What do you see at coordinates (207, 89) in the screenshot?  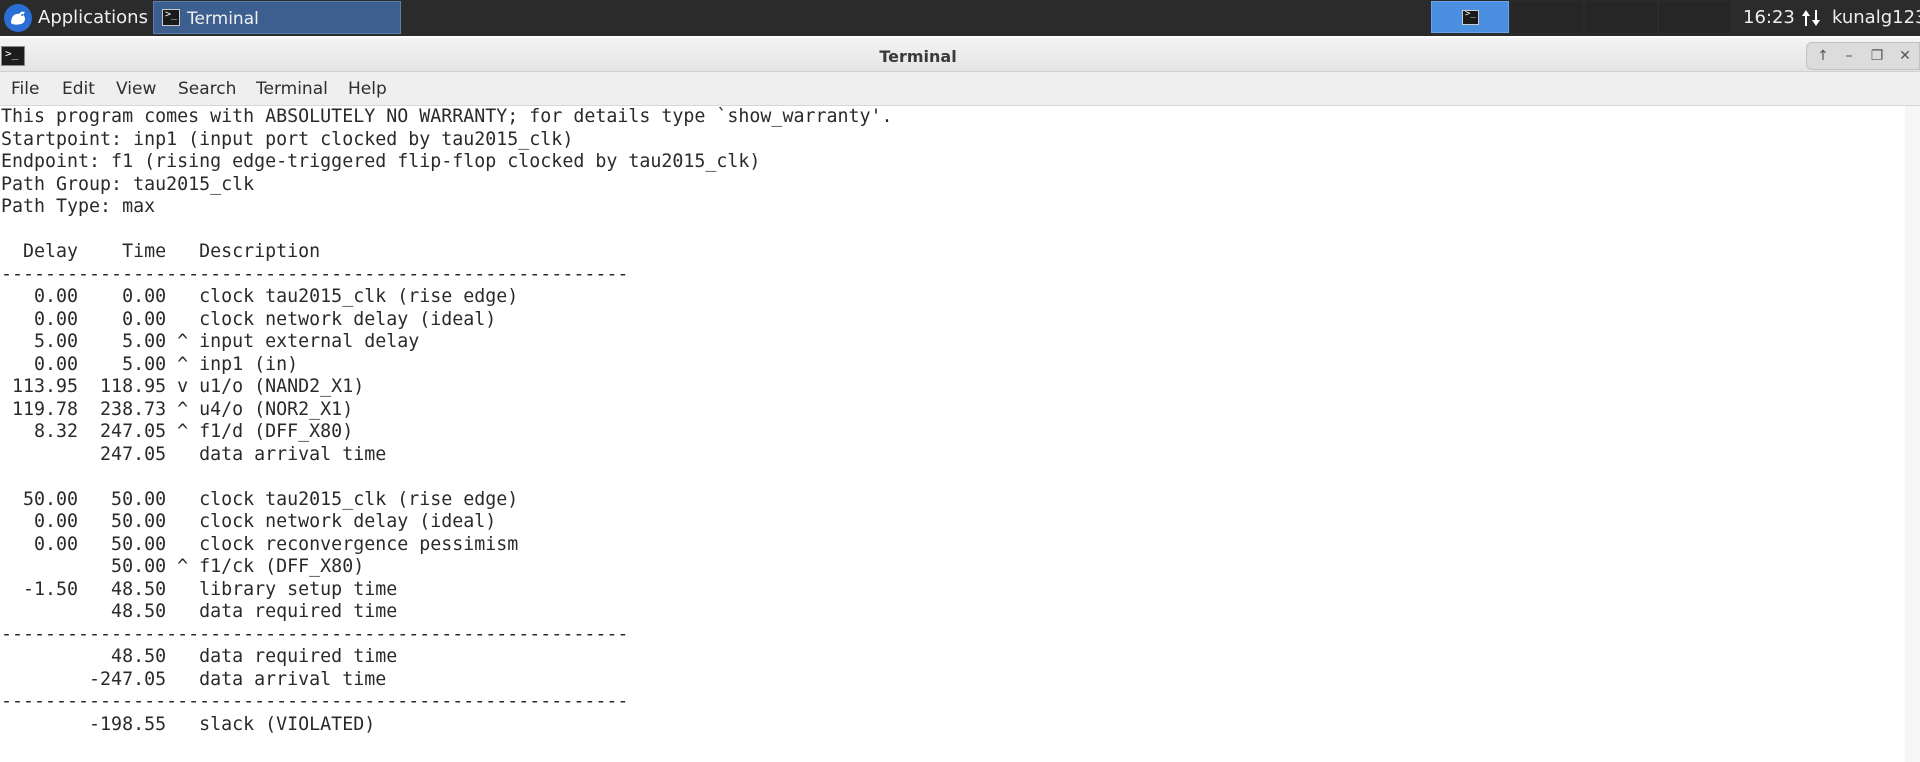 I see `menu-search: Search` at bounding box center [207, 89].